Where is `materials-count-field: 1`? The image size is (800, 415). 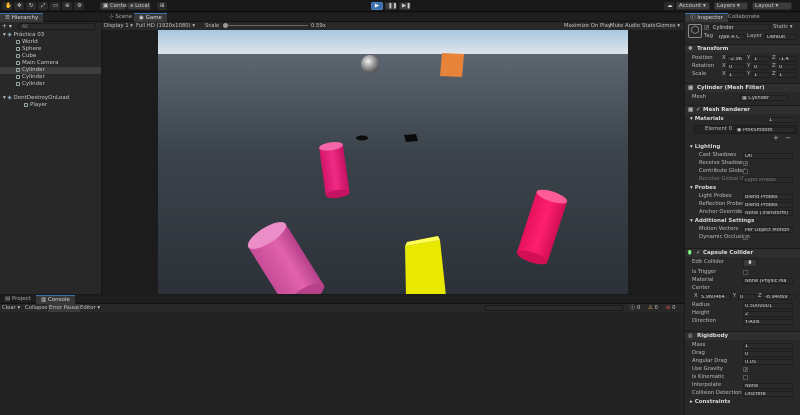
materials-count-field: 1 is located at coordinates (782, 120).